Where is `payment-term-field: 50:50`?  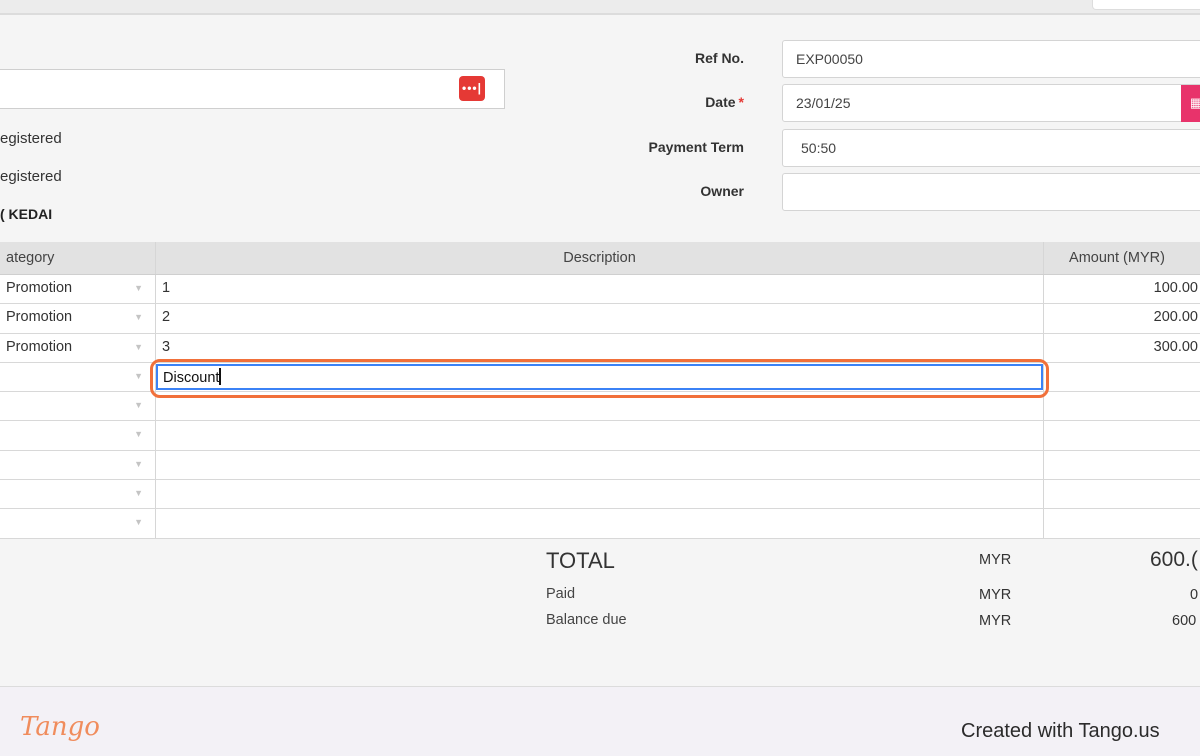 payment-term-field: 50:50 is located at coordinates (991, 148).